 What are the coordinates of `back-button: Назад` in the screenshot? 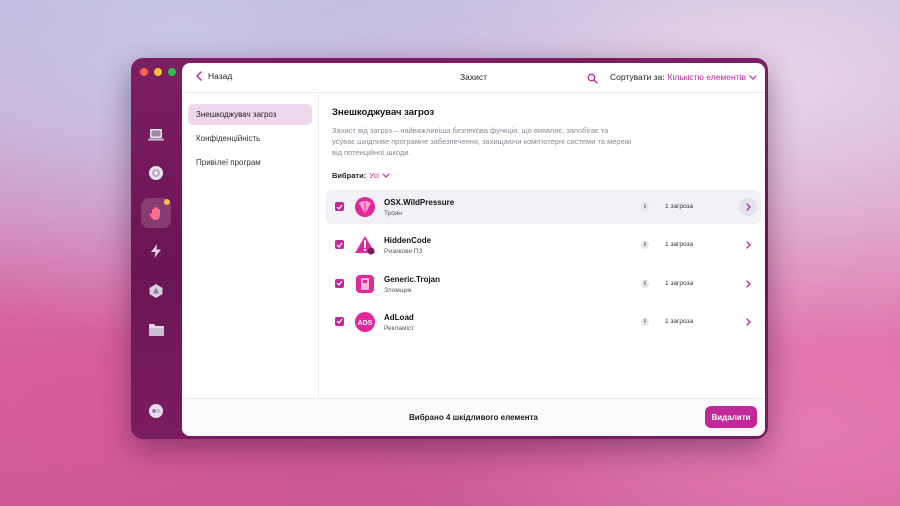 It's located at (214, 76).